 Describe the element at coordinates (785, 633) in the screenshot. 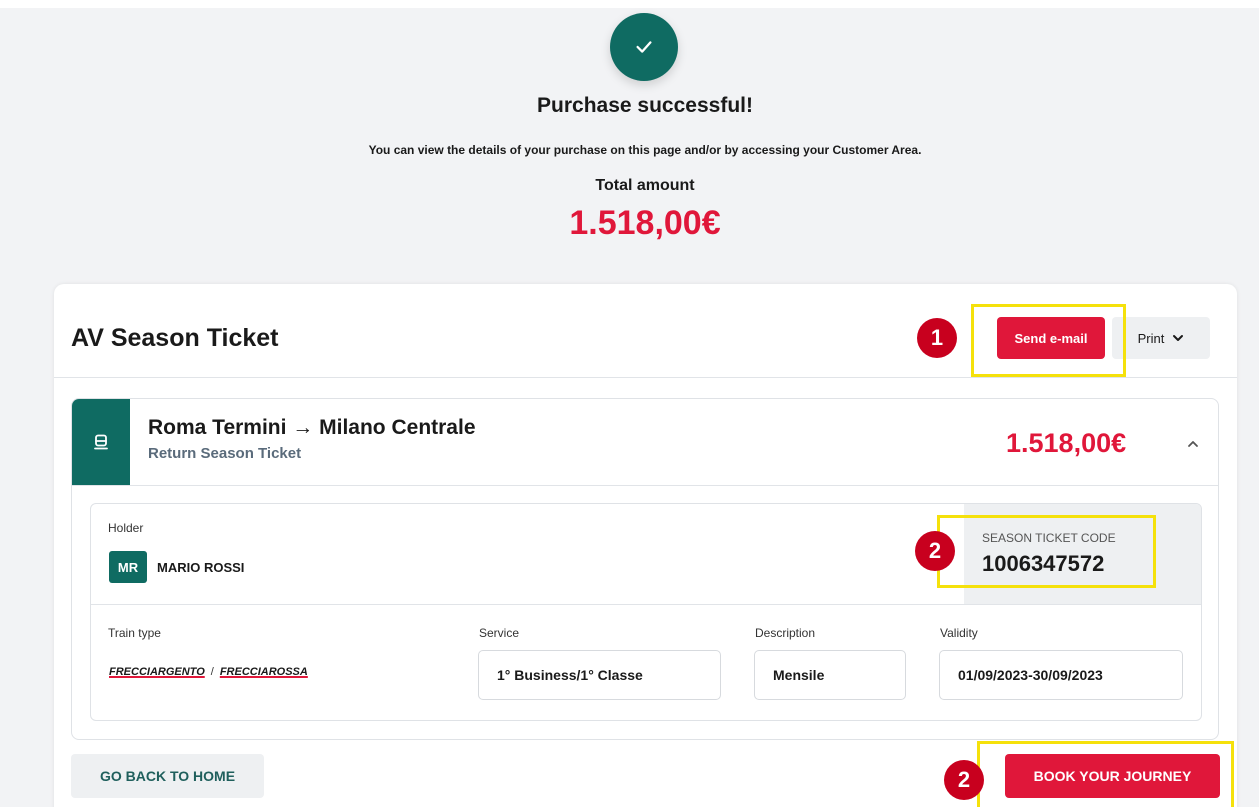

I see `description-label: Description` at that location.